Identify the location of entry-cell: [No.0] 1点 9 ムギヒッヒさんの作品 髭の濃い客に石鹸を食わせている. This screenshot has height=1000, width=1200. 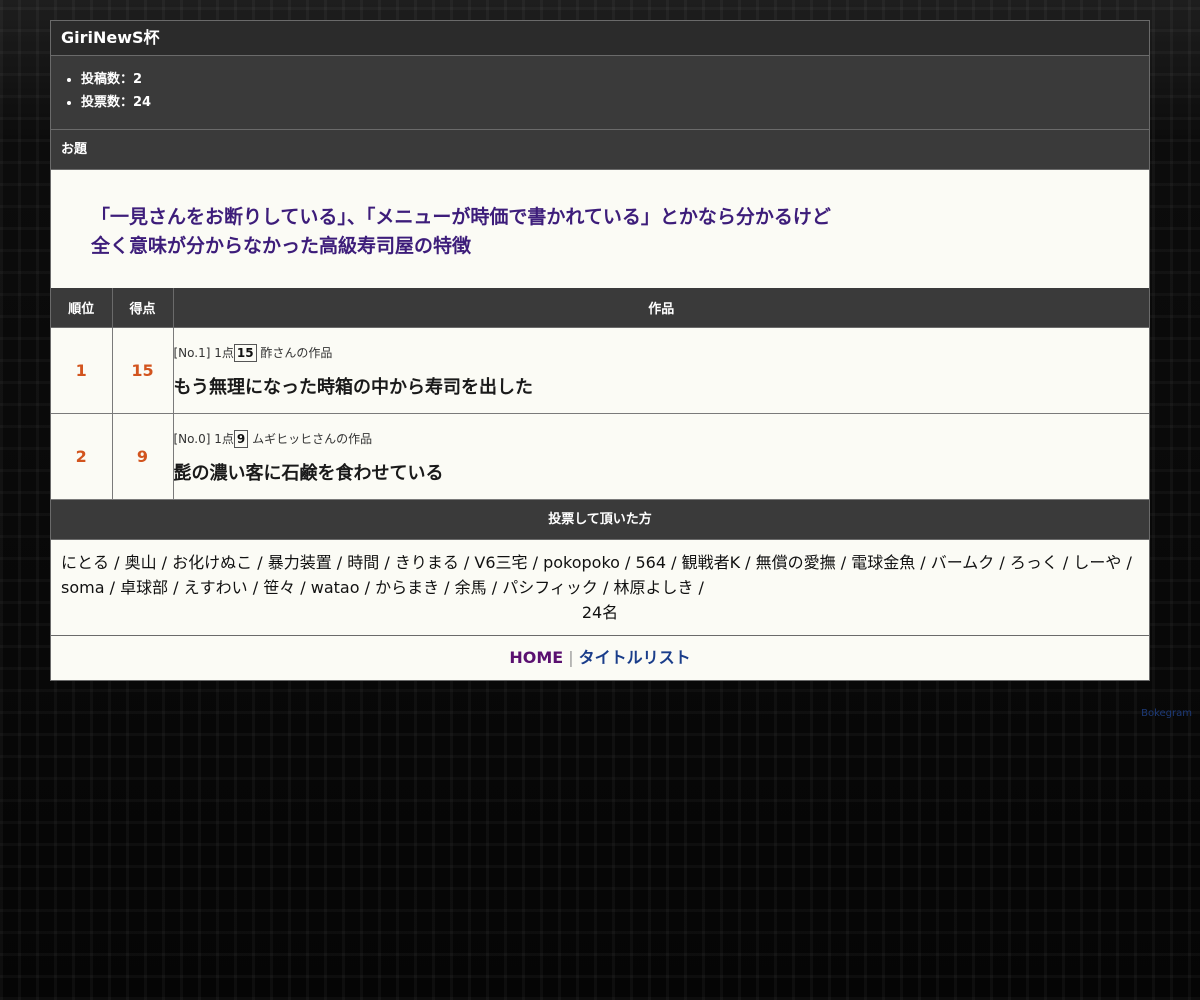
(661, 456).